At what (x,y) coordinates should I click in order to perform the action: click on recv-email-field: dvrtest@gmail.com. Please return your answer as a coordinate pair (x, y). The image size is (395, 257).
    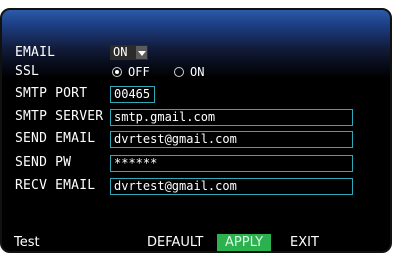
    Looking at the image, I should click on (231, 186).